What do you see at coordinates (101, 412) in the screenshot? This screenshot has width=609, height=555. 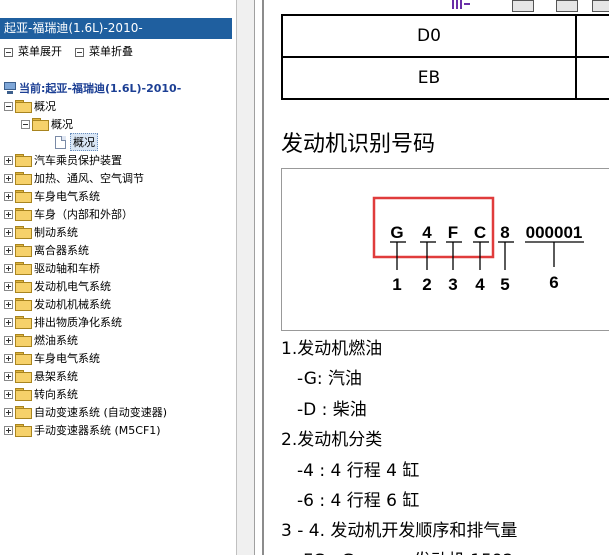 I see `tree-item-label: 自动变速系统 (自动变速器)` at bounding box center [101, 412].